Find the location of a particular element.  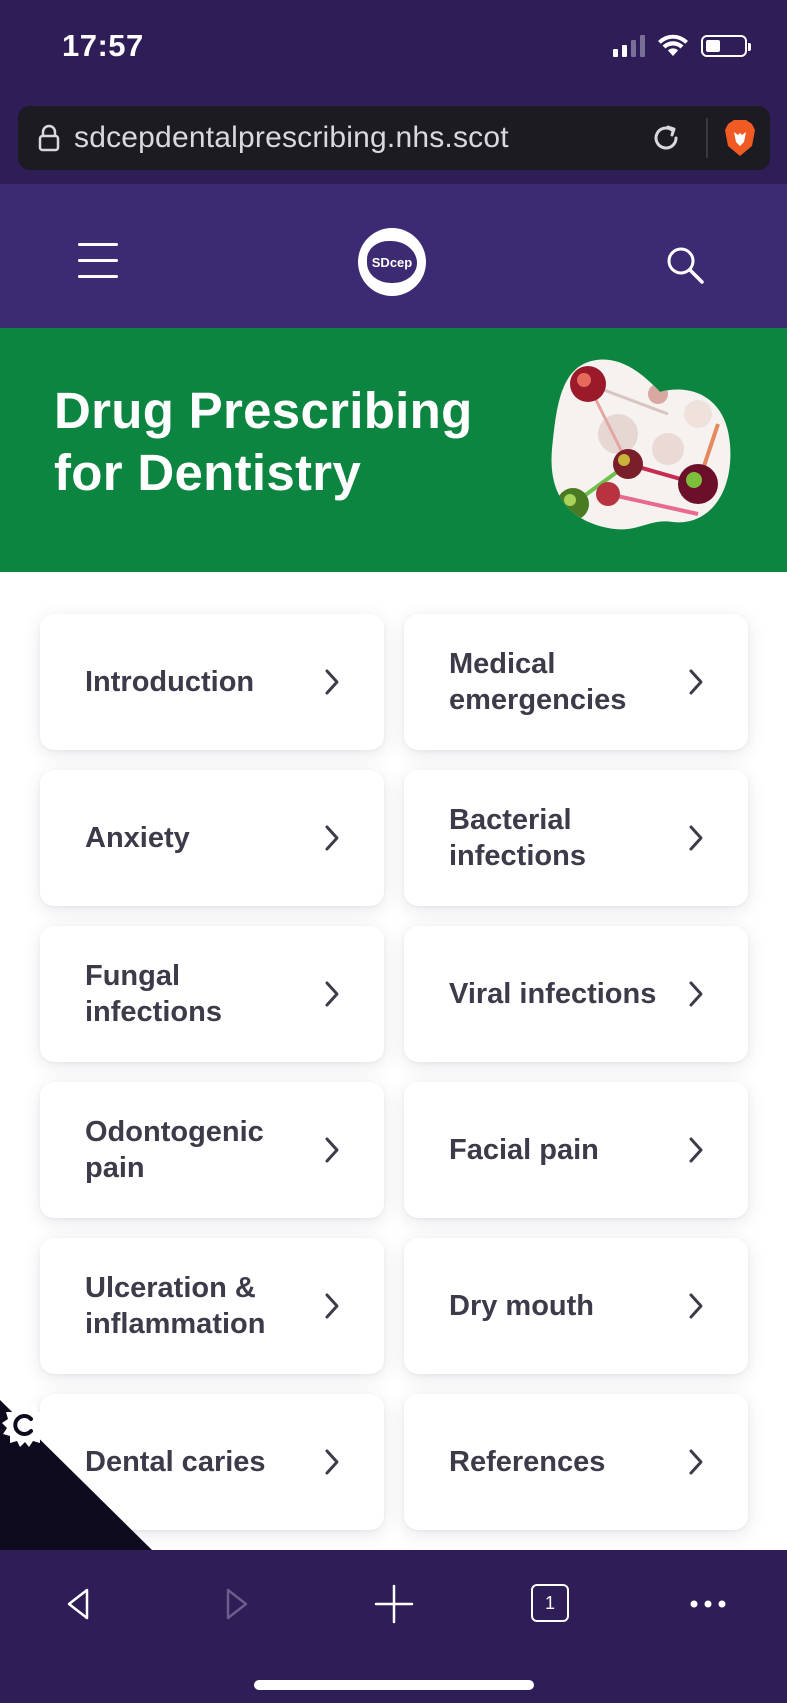

back-icon is located at coordinates (79, 1604).